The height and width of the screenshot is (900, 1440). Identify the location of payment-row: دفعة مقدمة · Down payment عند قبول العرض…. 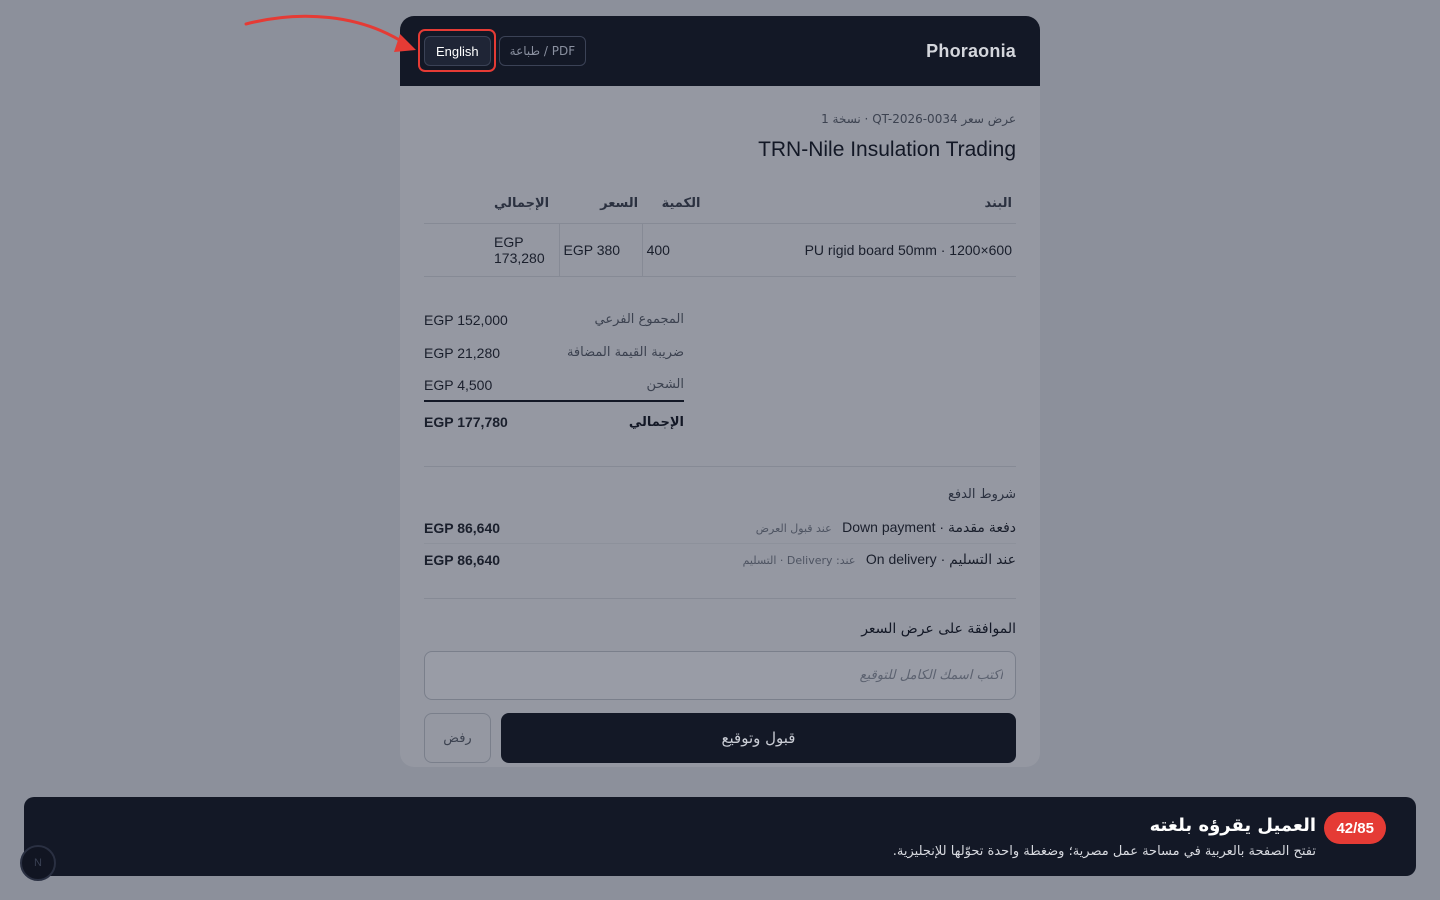
(720, 528).